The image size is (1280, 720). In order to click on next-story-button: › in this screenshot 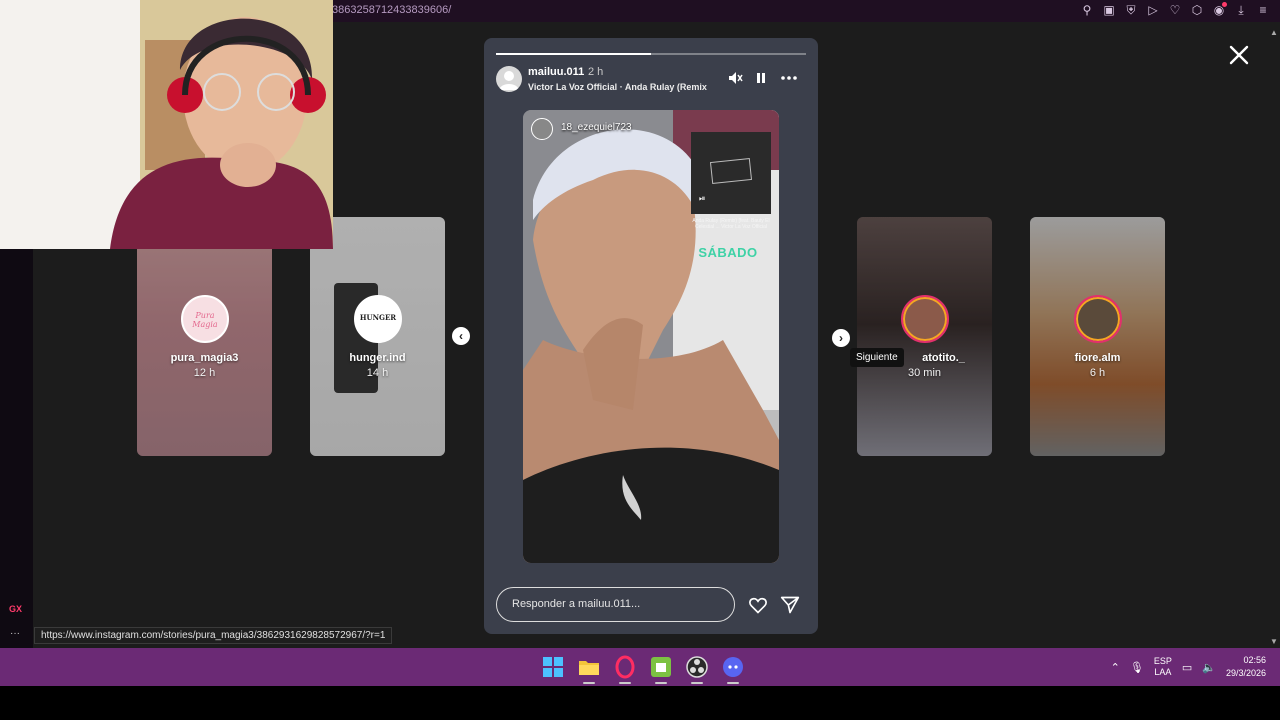, I will do `click(841, 338)`.